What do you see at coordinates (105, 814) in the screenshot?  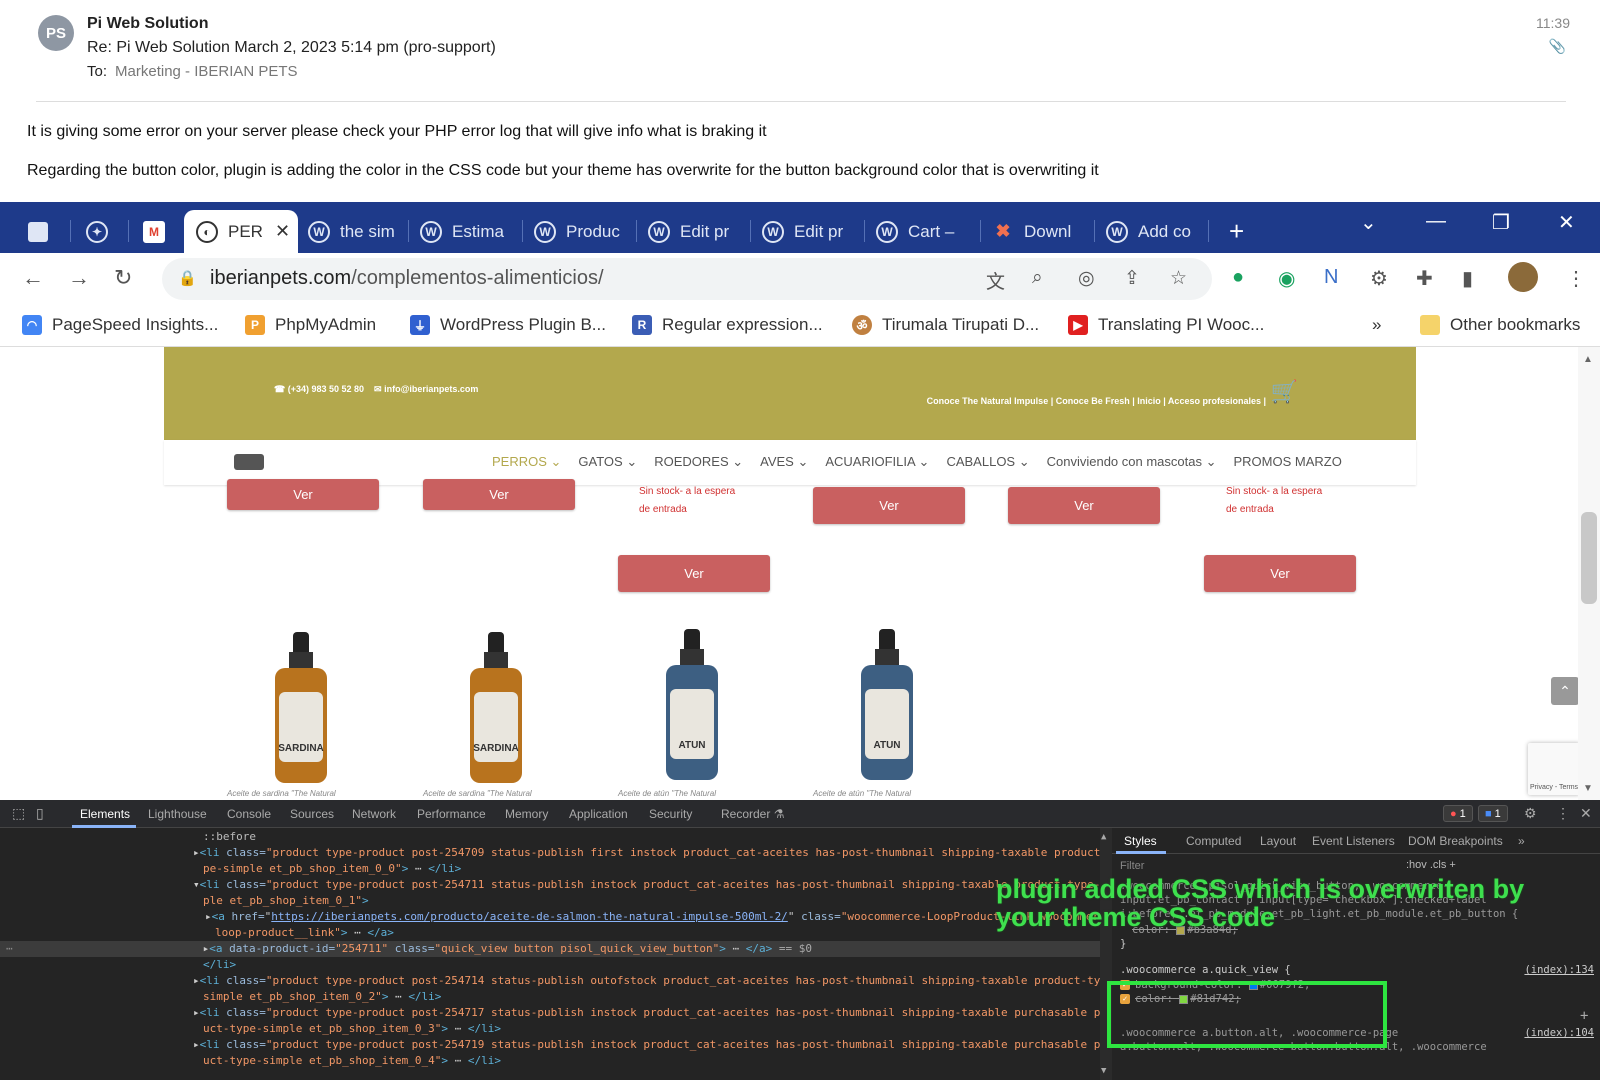 I see `devtools-tab-elements: Elements` at bounding box center [105, 814].